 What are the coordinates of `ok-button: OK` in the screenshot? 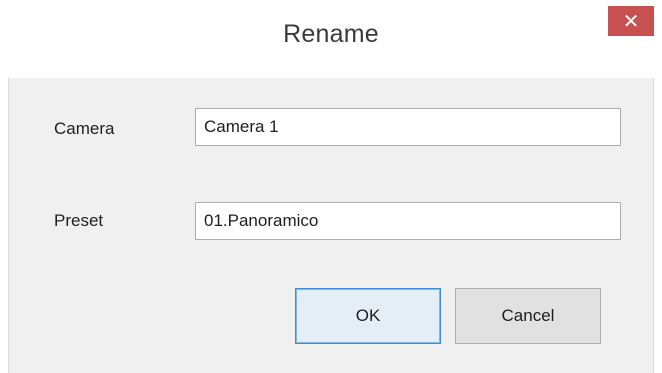 It's located at (368, 316).